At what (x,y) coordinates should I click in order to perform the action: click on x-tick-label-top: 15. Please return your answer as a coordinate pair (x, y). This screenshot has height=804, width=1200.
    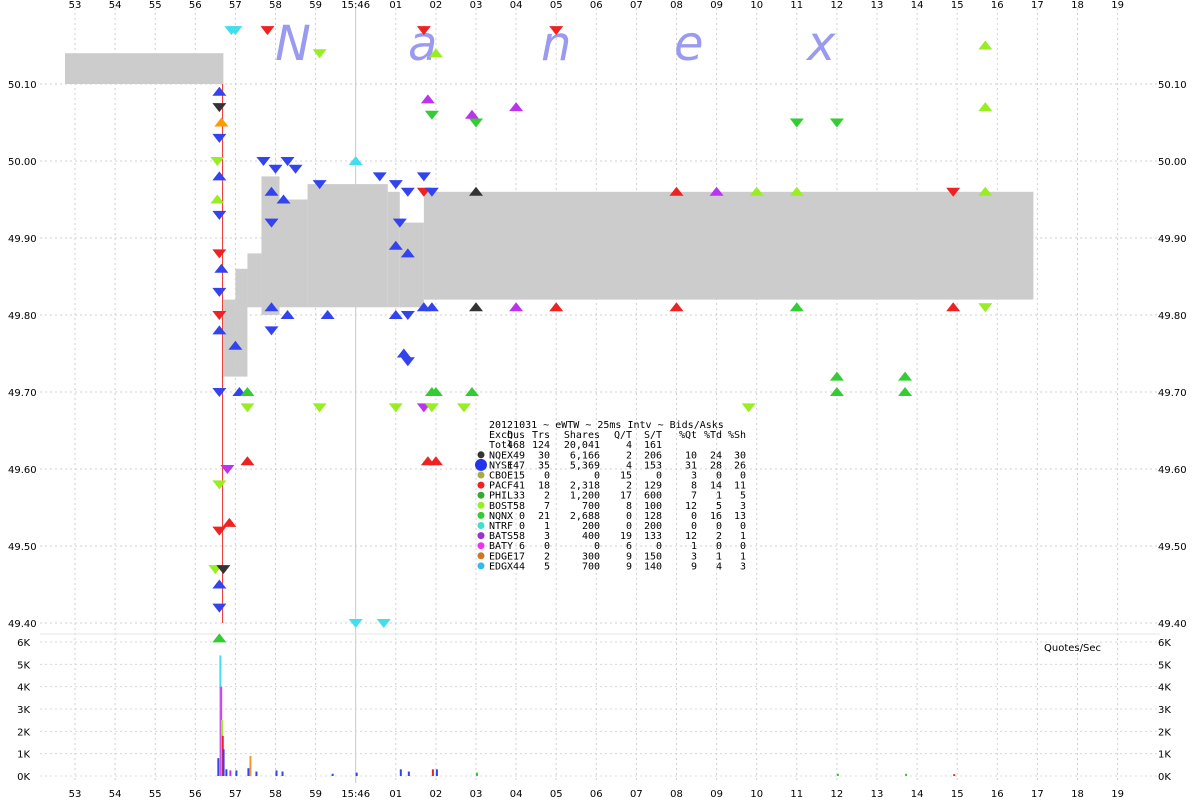
    Looking at the image, I should click on (957, 5).